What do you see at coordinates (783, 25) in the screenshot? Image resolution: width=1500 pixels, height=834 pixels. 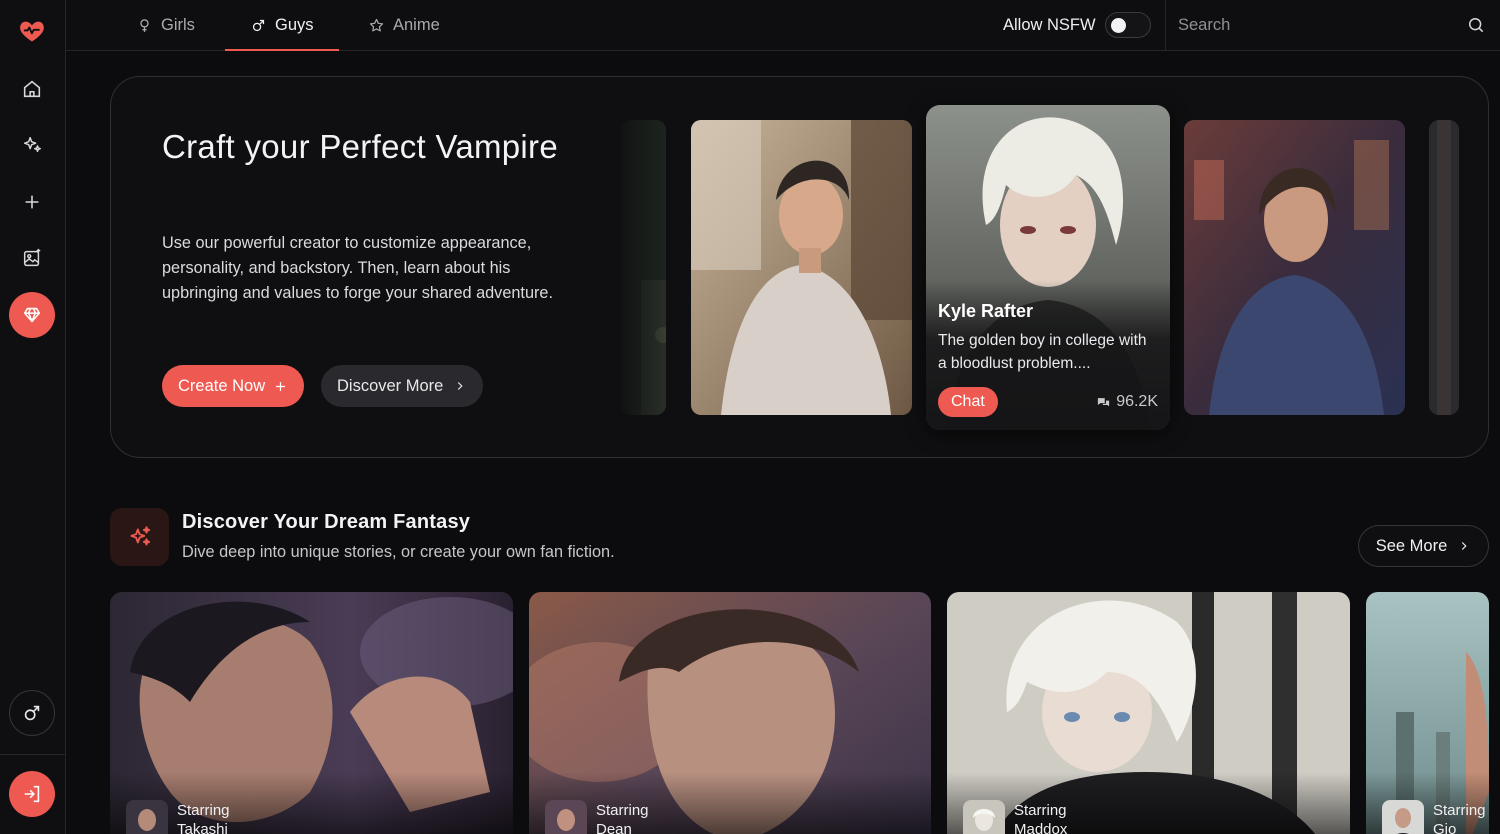 I see `top-nav: Girls Guys Anime Allow NSFW` at bounding box center [783, 25].